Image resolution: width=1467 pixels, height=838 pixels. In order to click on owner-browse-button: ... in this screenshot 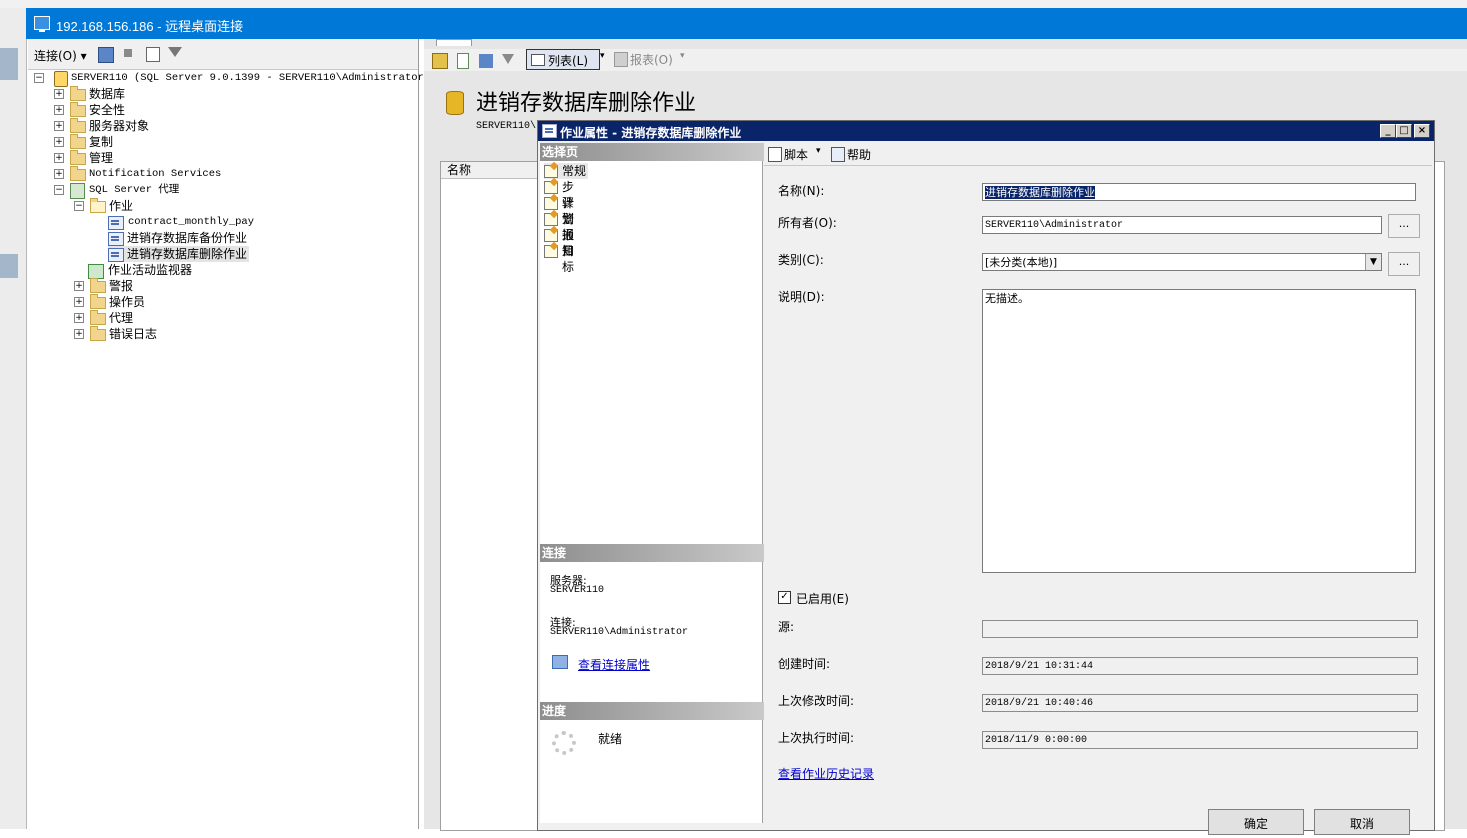, I will do `click(1404, 226)`.